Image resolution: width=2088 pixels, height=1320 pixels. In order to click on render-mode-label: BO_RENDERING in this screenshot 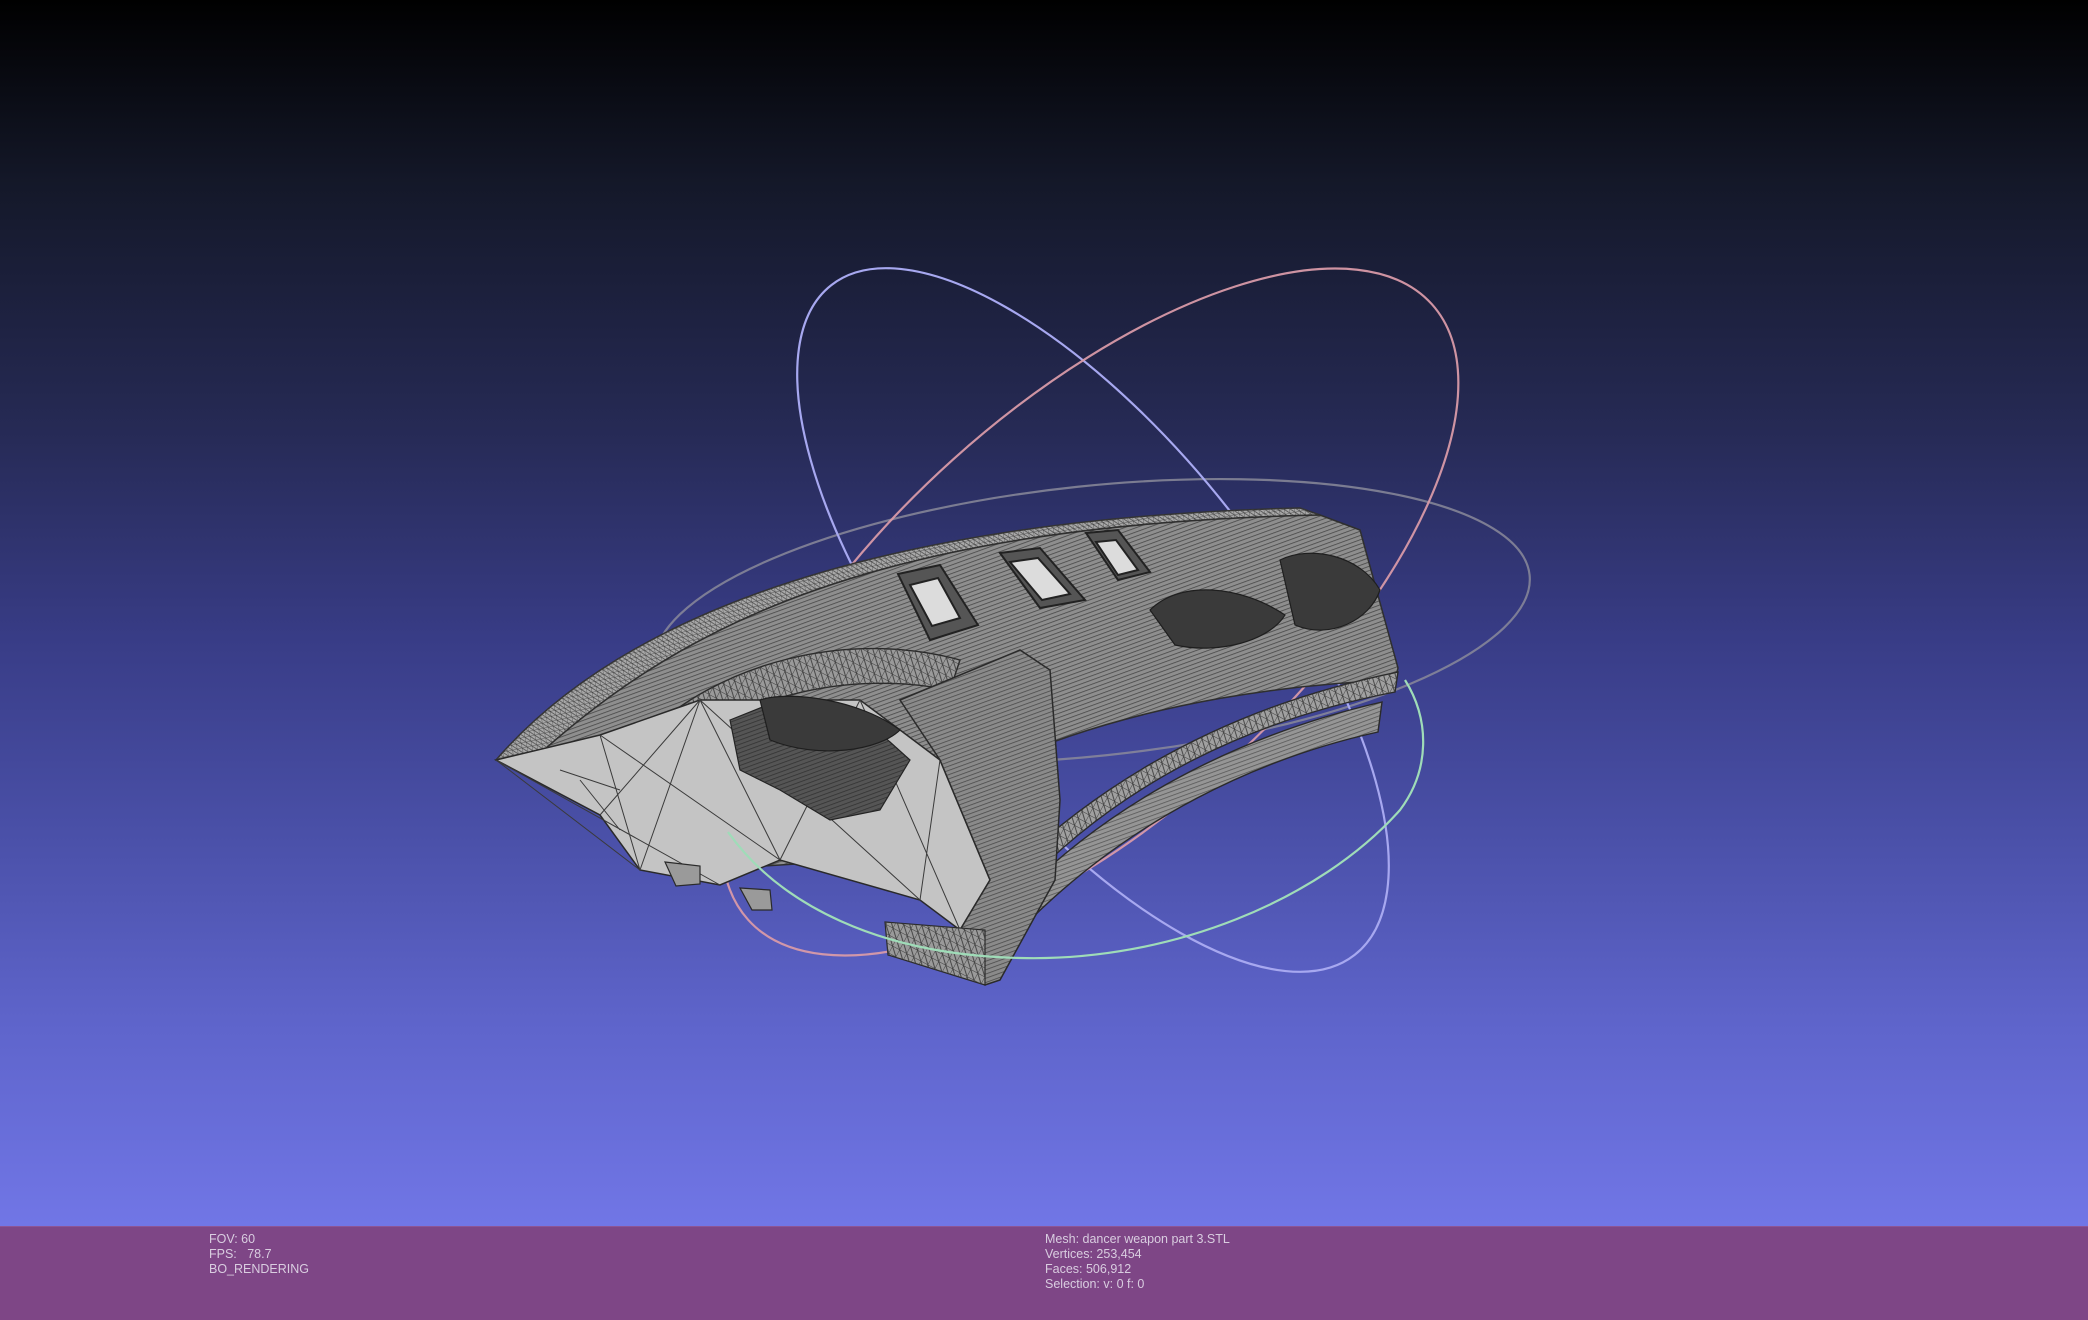, I will do `click(259, 1269)`.